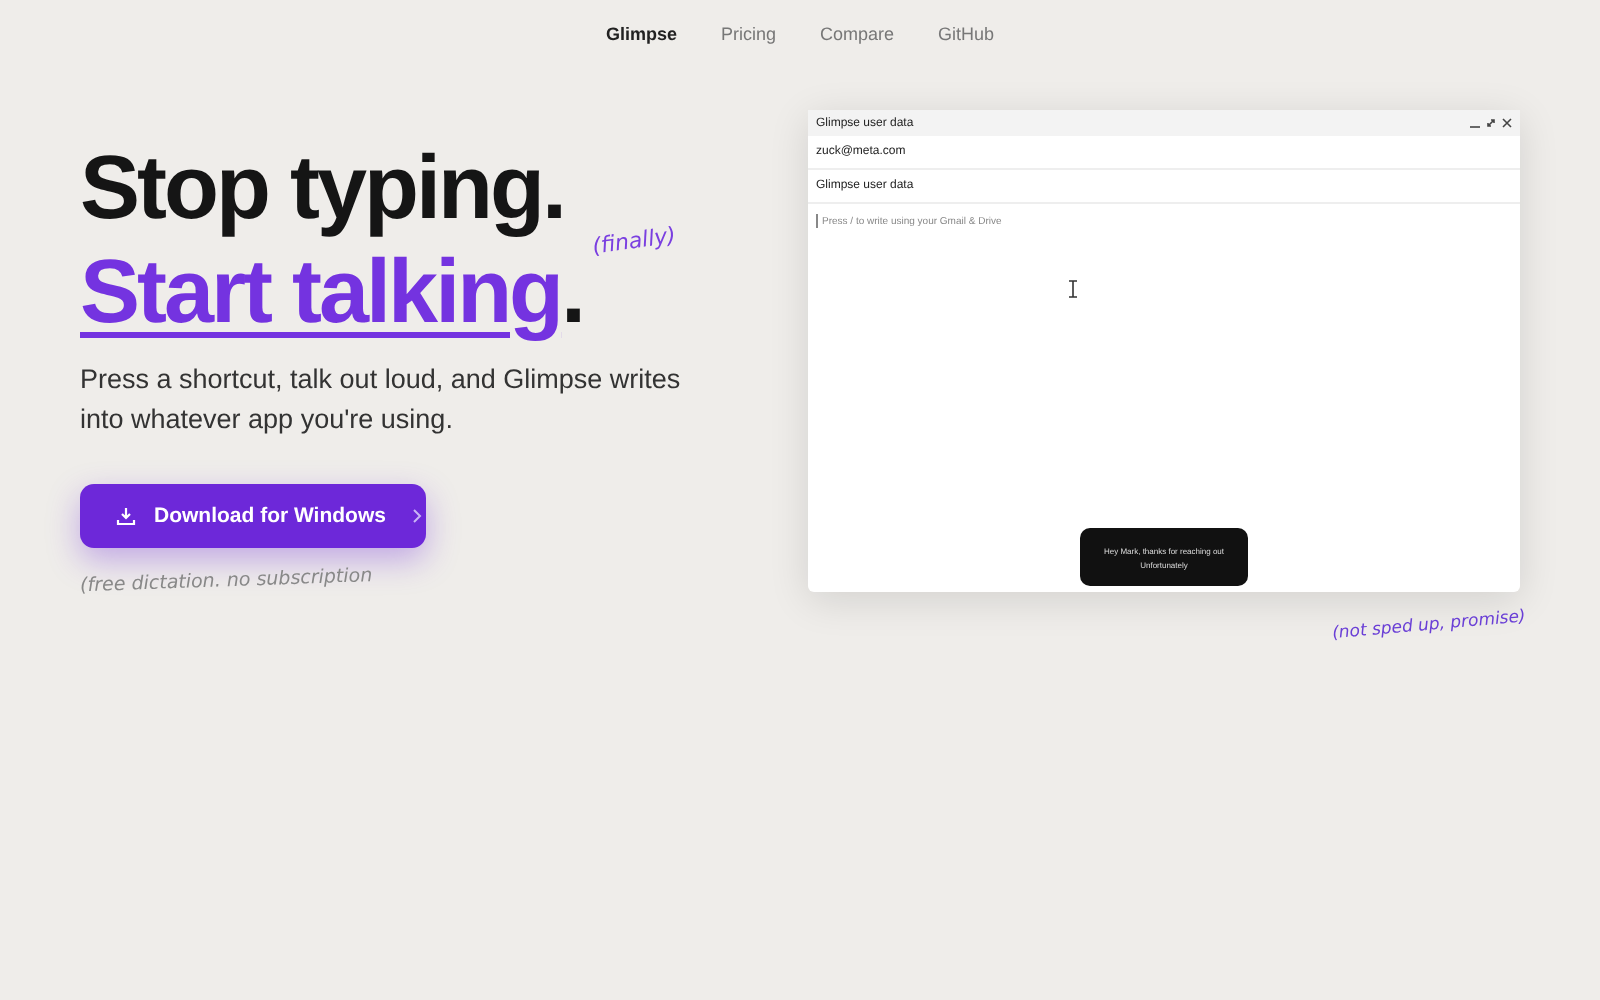  What do you see at coordinates (1426, 626) in the screenshot?
I see `handwritten-note: (not sped up, promise)` at bounding box center [1426, 626].